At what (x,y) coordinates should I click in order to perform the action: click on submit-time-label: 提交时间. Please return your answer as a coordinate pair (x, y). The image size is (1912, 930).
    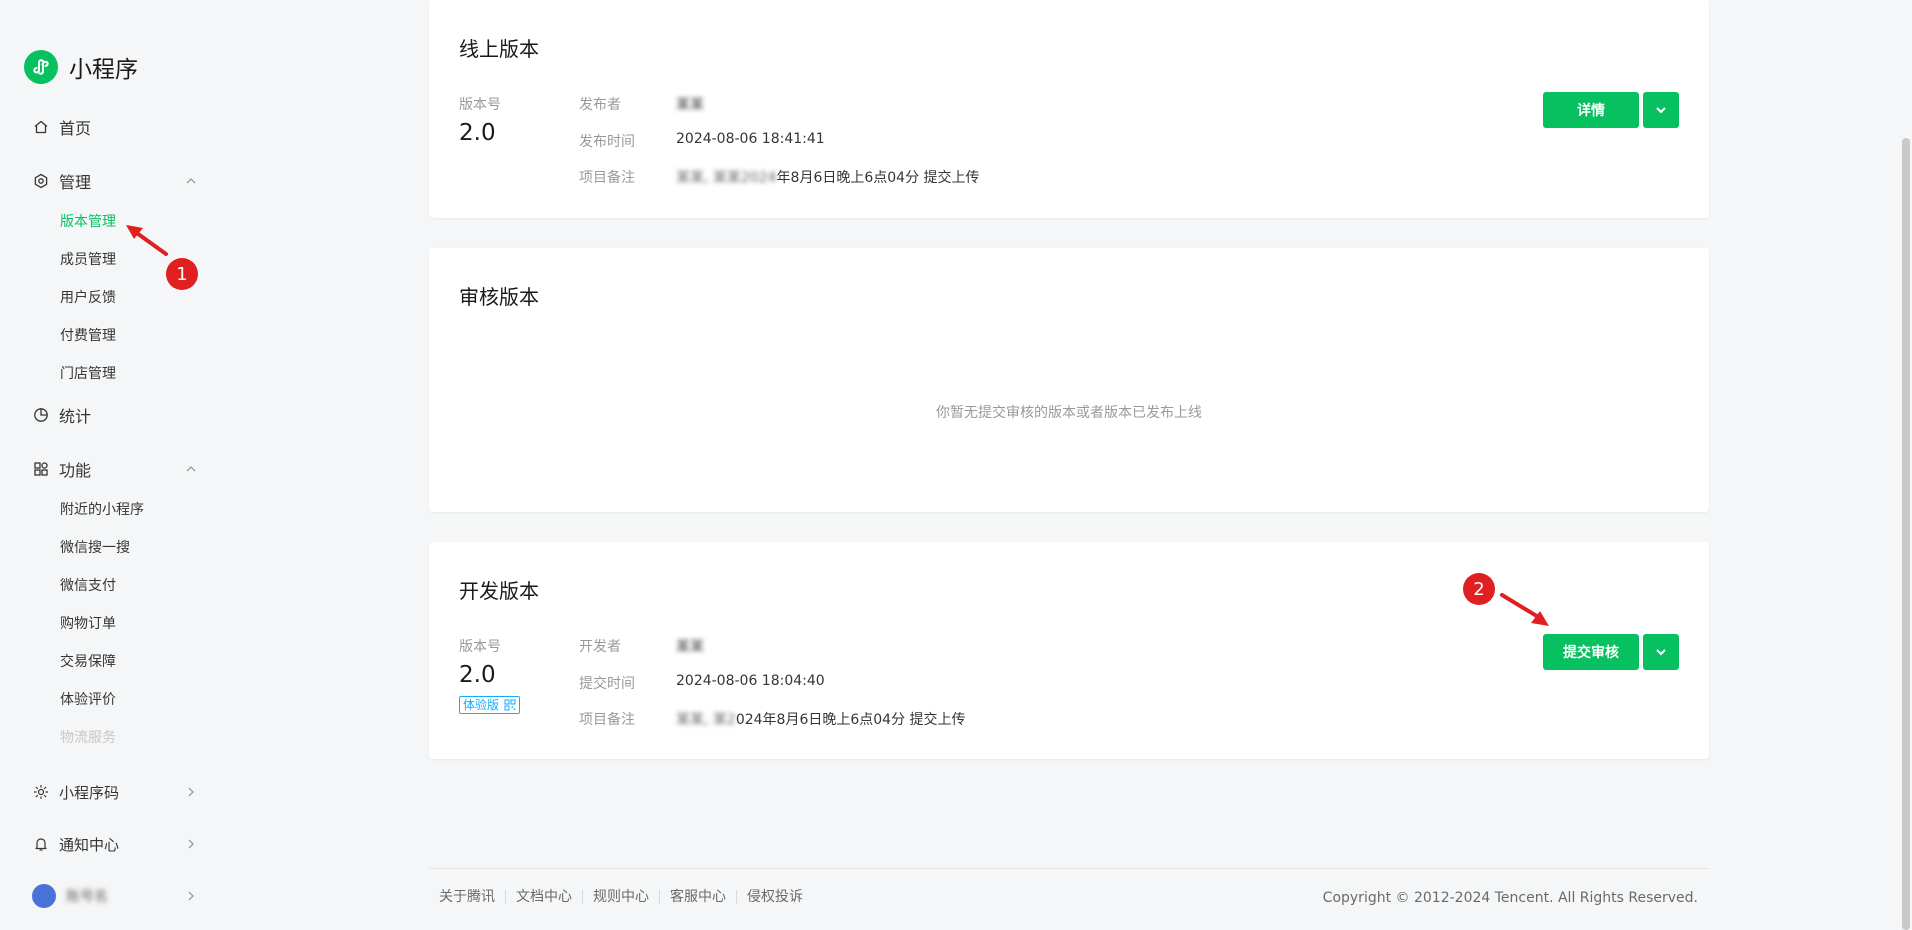
    Looking at the image, I should click on (607, 684).